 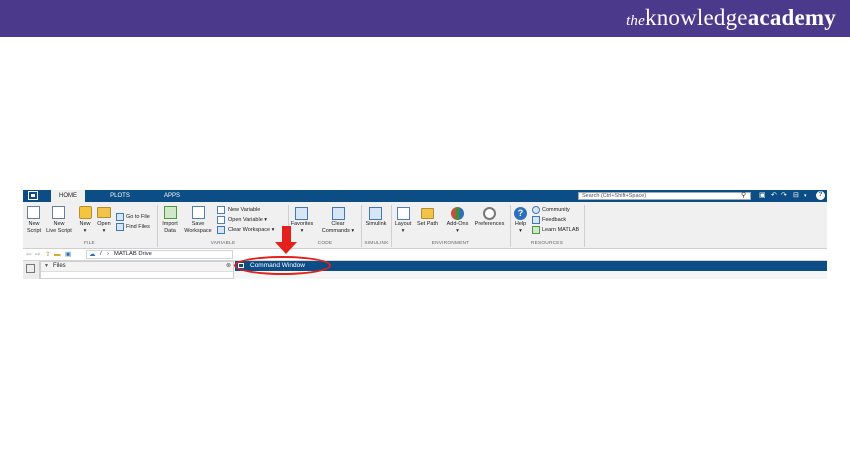 What do you see at coordinates (198, 227) in the screenshot?
I see `save-workspace-button: Save Workspace` at bounding box center [198, 227].